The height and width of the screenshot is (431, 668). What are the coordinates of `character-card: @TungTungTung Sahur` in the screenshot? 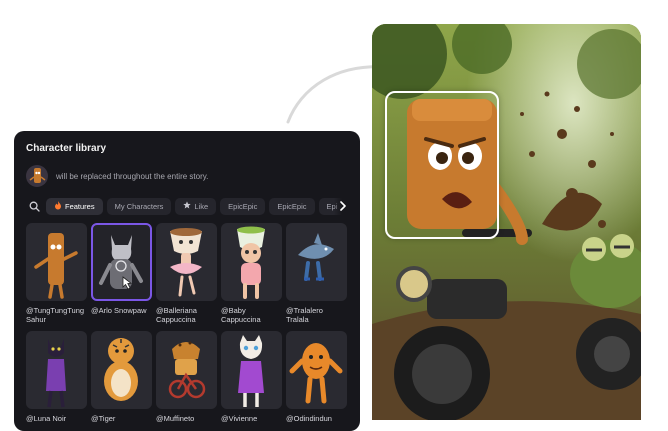 It's located at (56, 277).